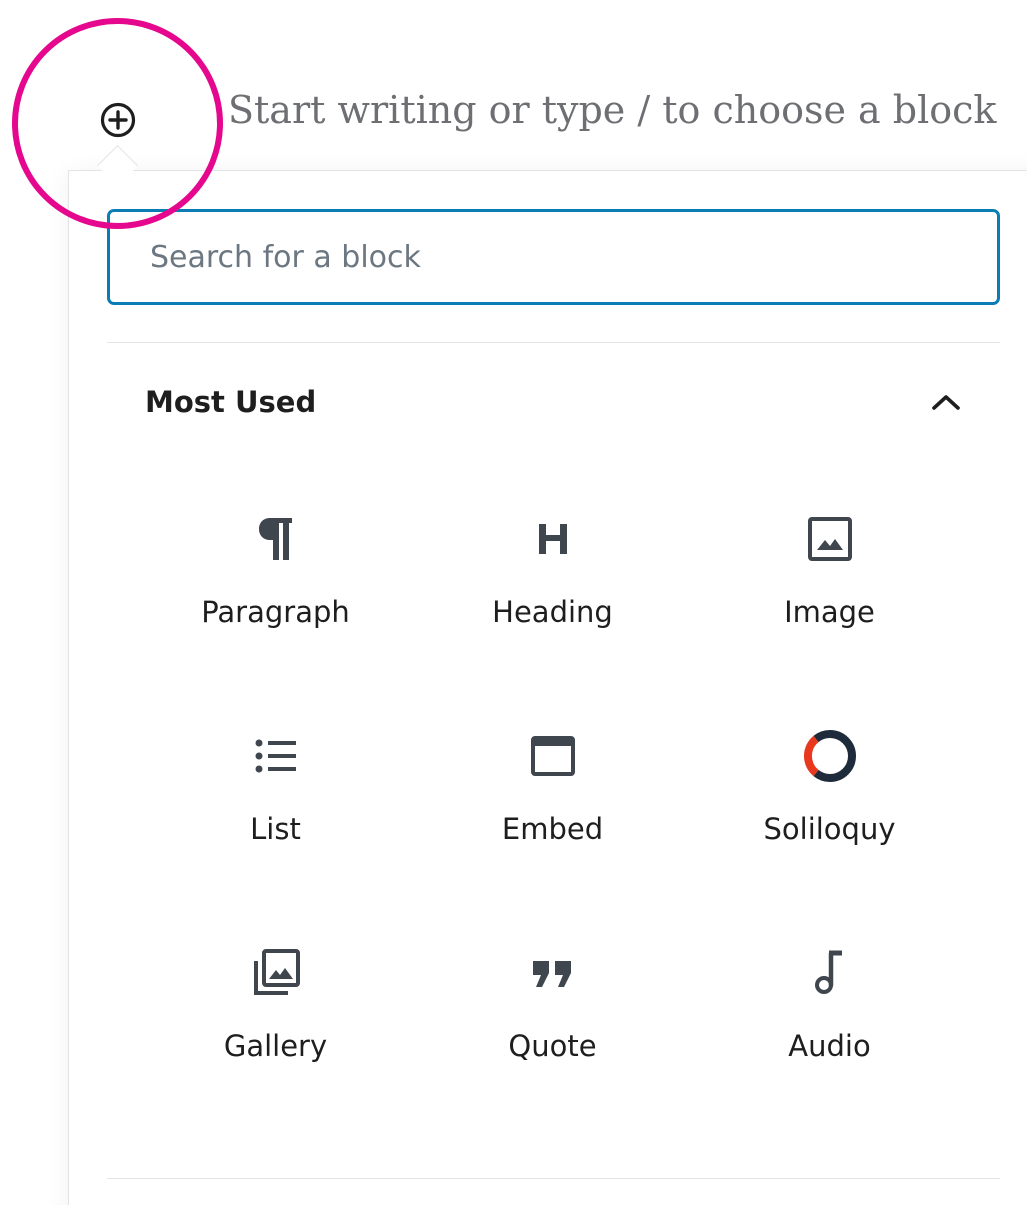  I want to click on quote-icon, so click(553, 973).